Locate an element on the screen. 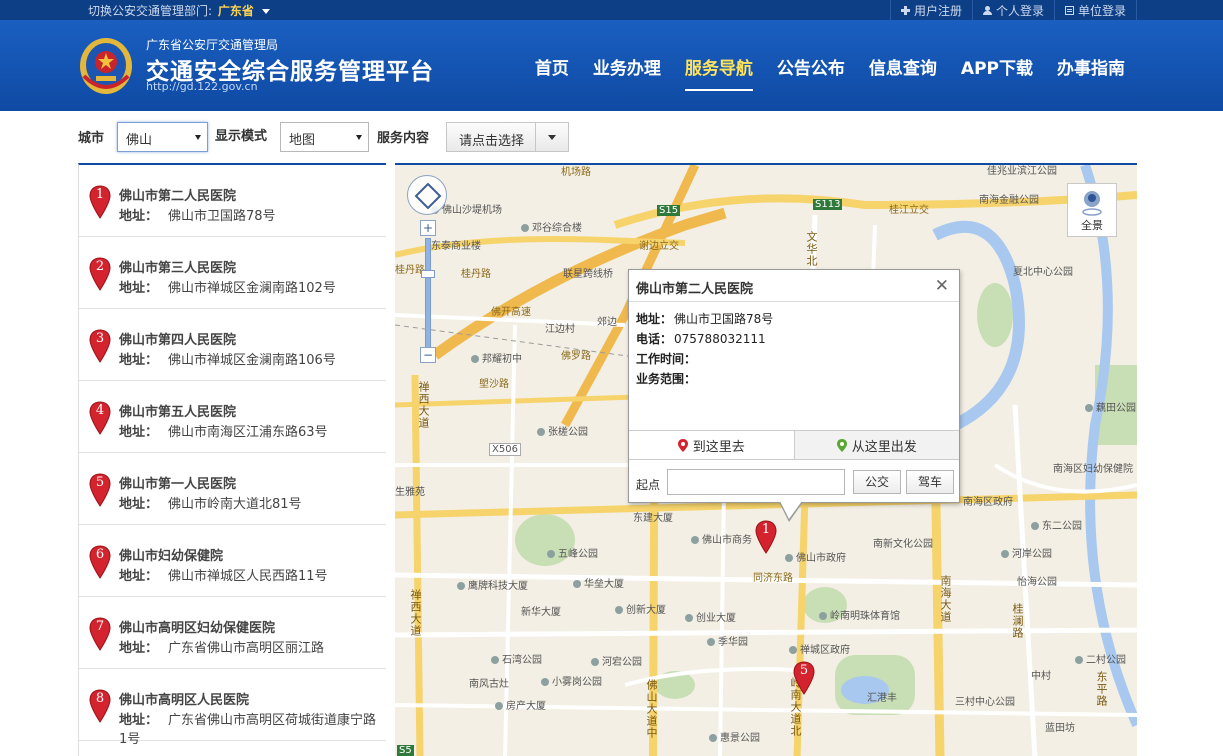 This screenshot has height=756, width=1223. plus-icon is located at coordinates (905, 10).